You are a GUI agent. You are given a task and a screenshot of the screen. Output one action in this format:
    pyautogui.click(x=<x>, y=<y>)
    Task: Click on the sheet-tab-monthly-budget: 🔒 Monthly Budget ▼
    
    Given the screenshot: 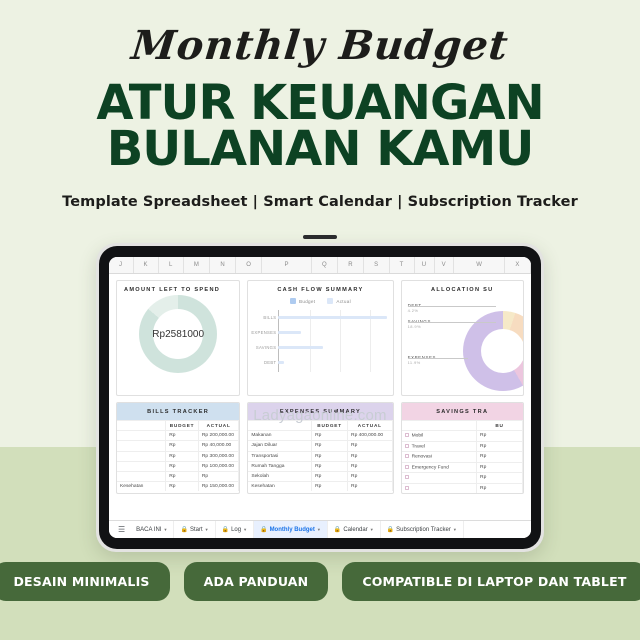 What is the action you would take?
    pyautogui.click(x=291, y=529)
    